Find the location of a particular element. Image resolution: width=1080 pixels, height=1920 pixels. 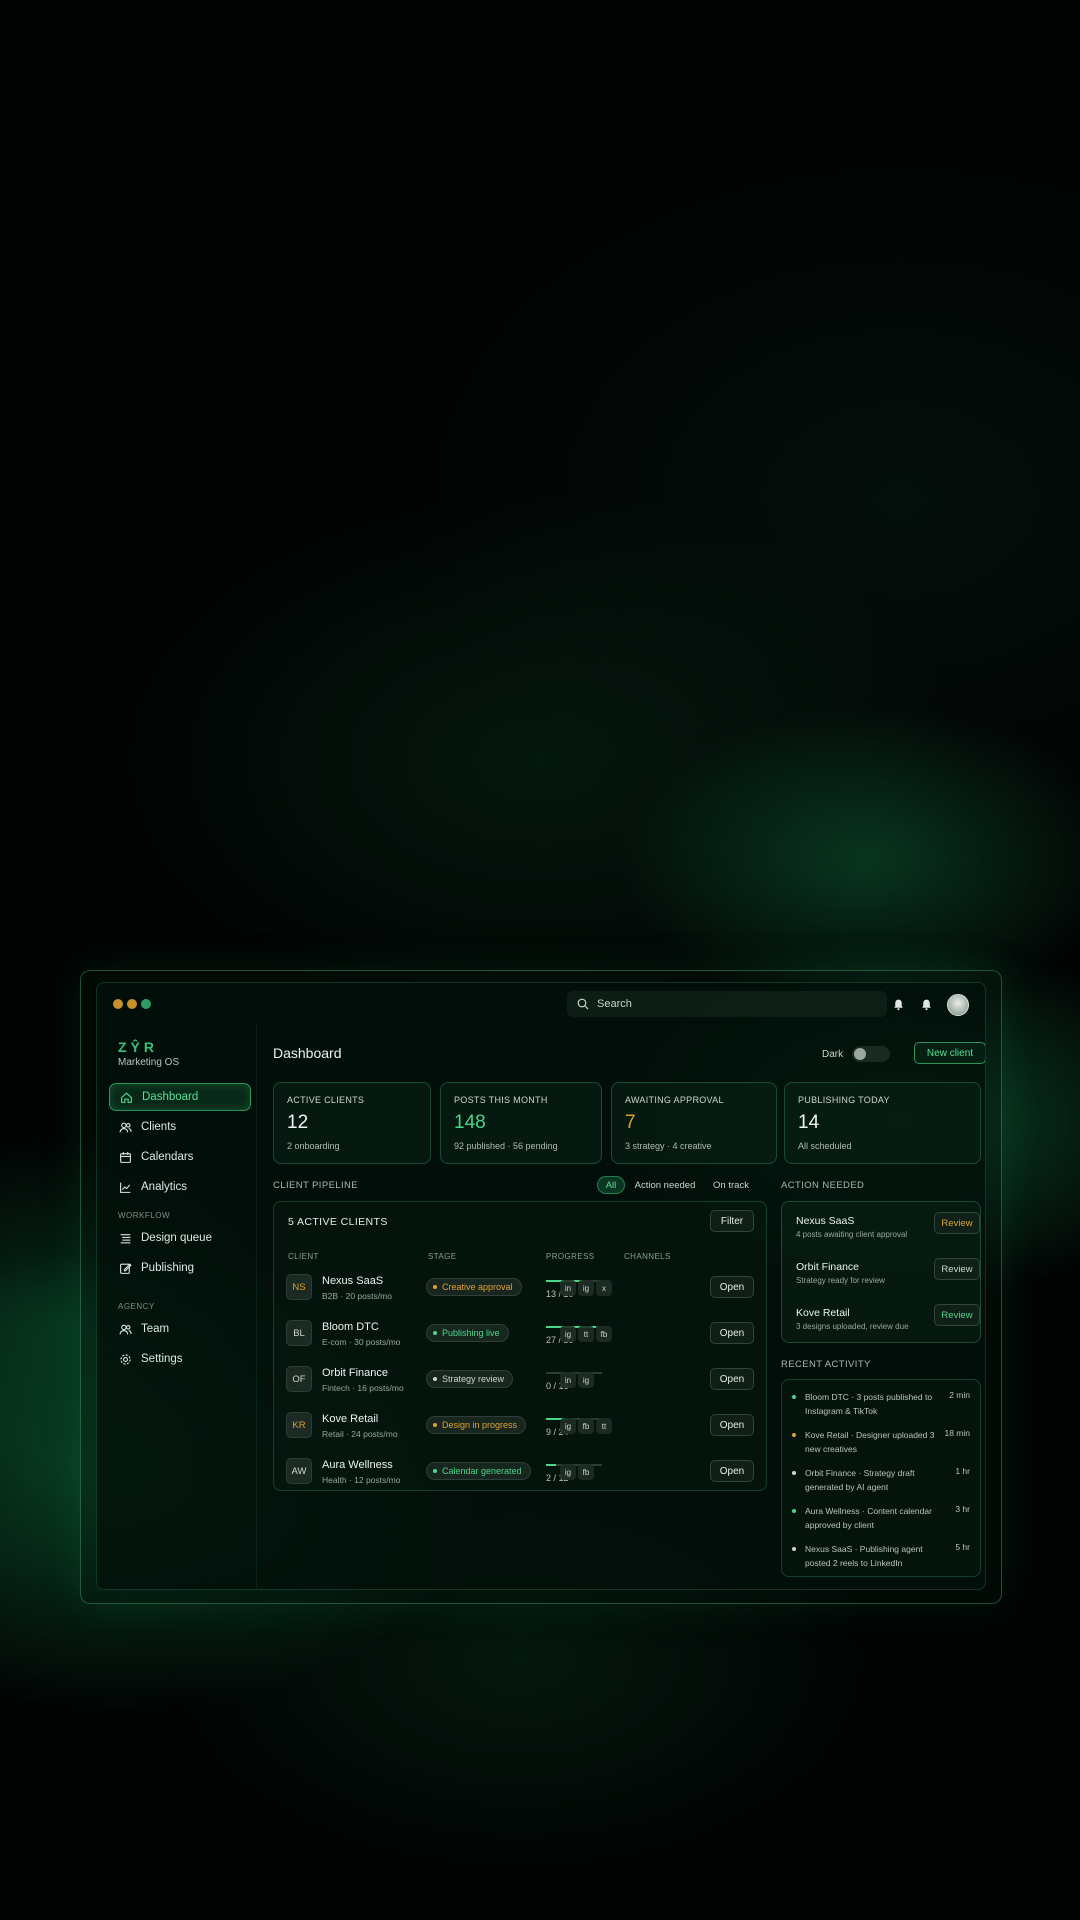

stat-label: AWAITING APPROVAL is located at coordinates (674, 1100).